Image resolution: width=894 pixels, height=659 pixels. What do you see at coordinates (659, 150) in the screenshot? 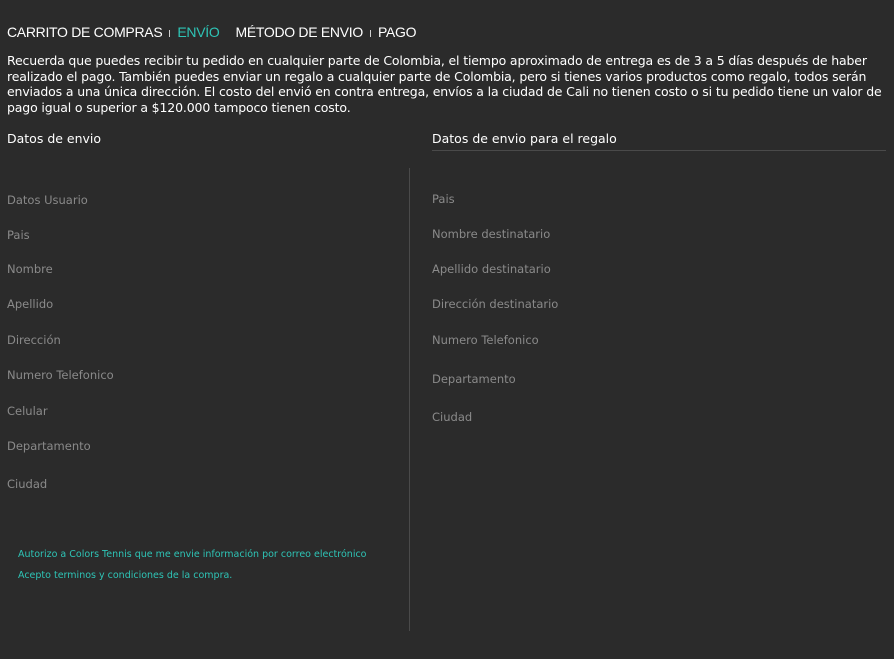
I see `gift-section-divider` at bounding box center [659, 150].